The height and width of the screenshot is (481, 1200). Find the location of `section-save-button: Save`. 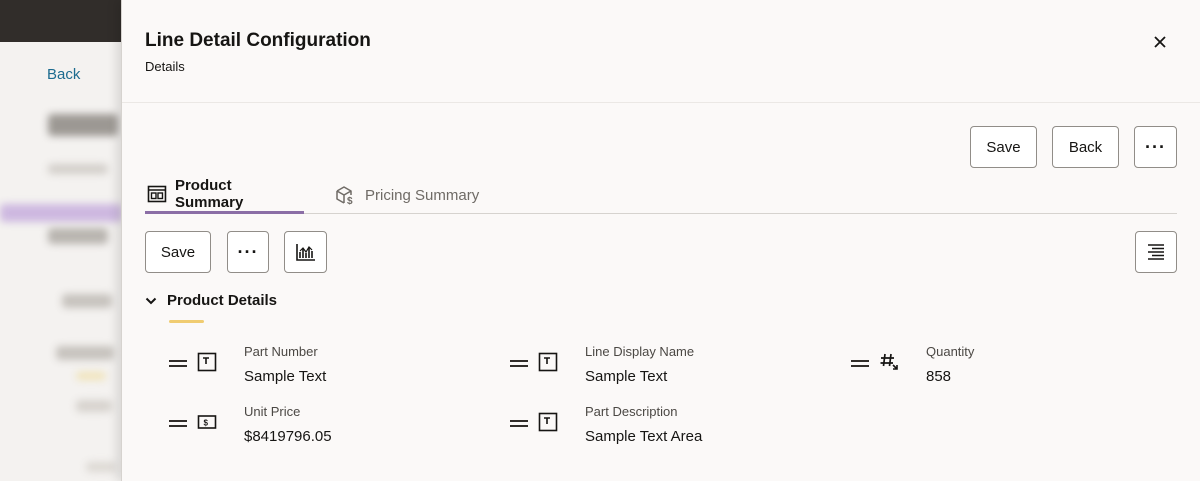

section-save-button: Save is located at coordinates (178, 252).